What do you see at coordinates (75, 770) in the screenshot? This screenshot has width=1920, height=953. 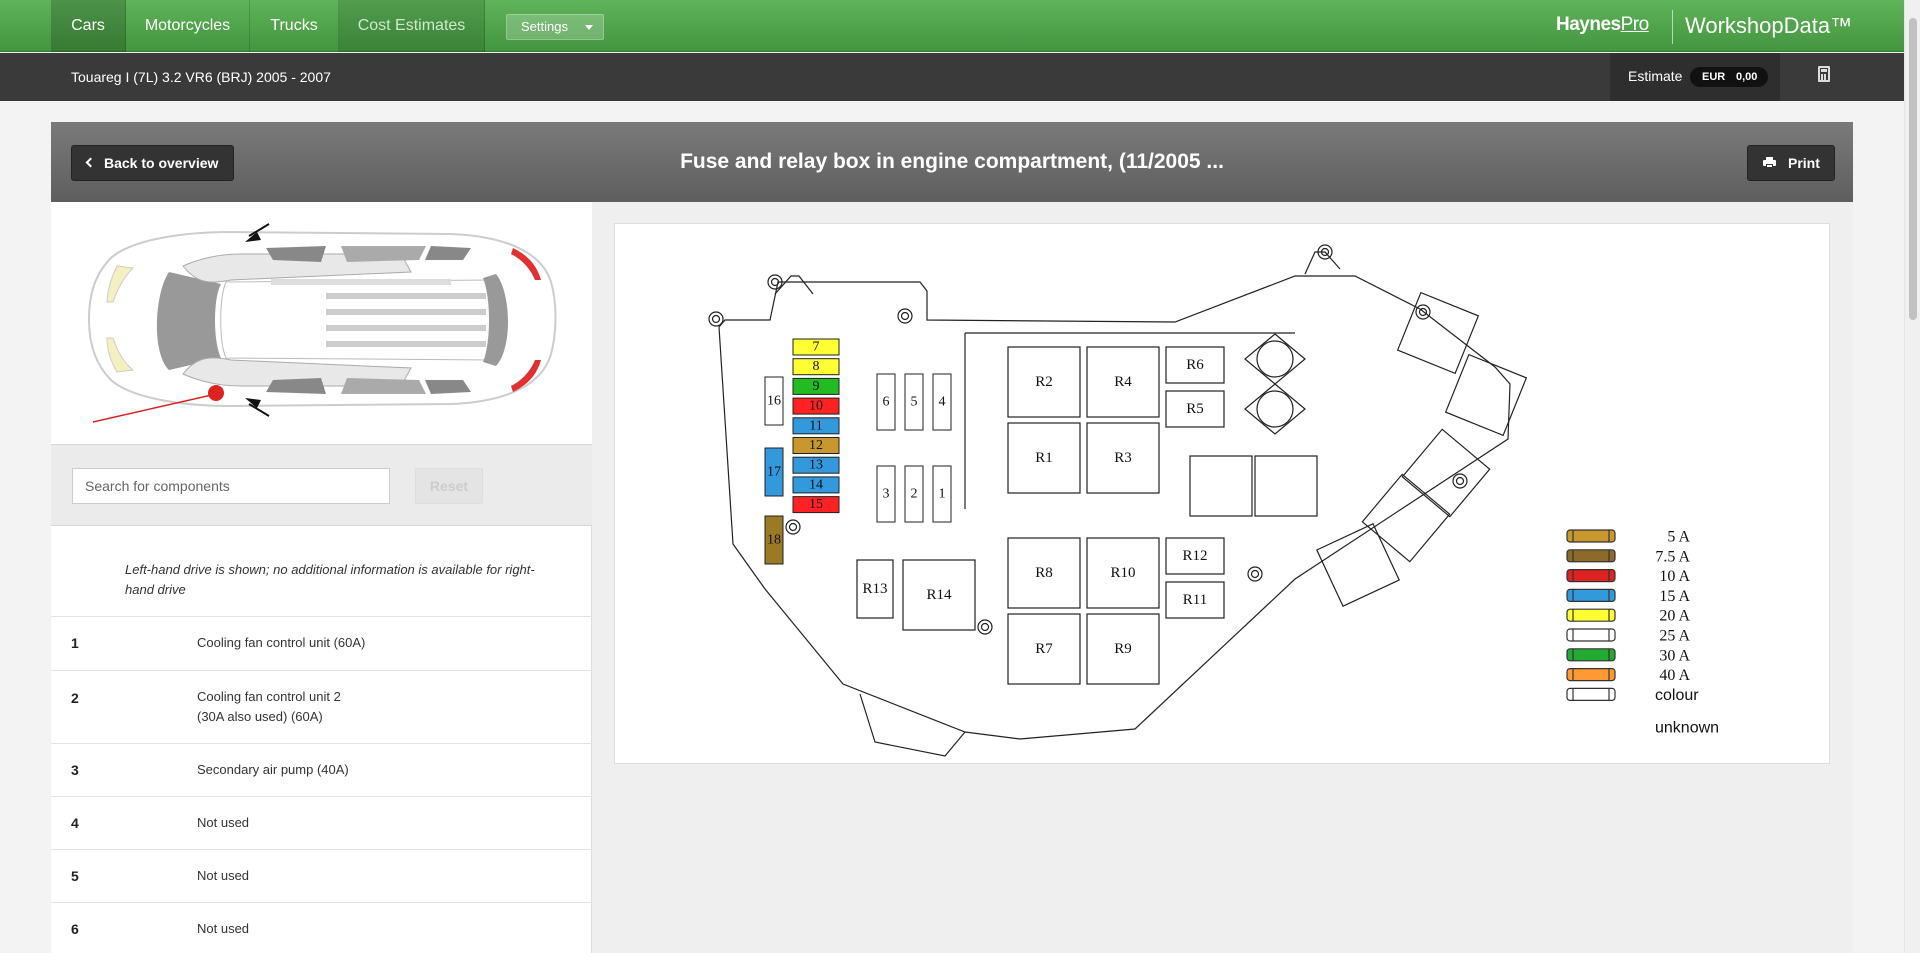 I see `item-number: 3` at bounding box center [75, 770].